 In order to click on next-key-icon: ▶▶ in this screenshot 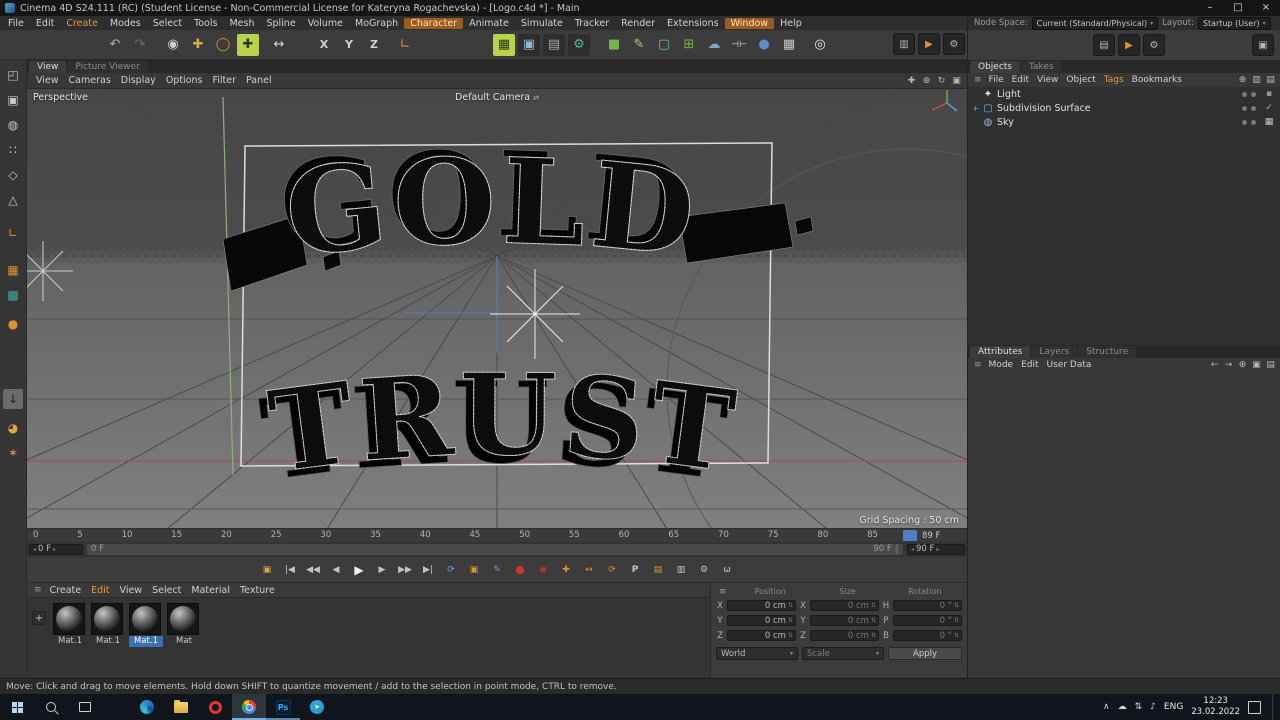, I will do `click(405, 570)`.